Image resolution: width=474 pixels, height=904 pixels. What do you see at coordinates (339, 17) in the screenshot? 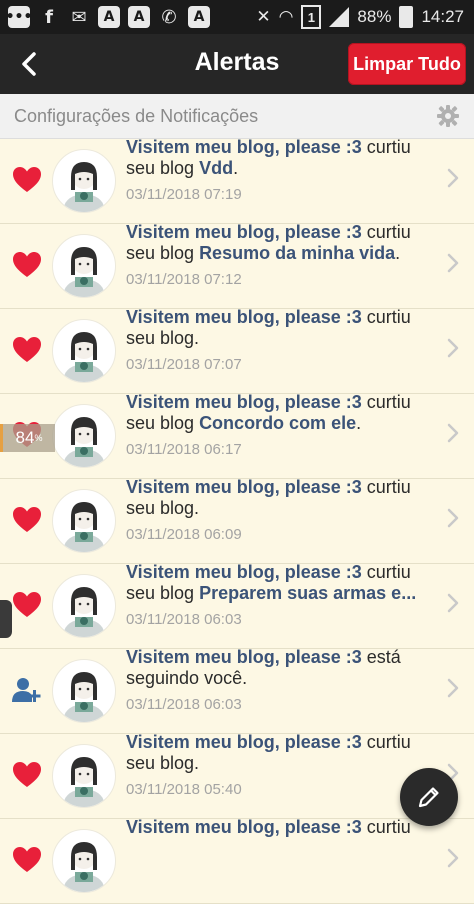
I see `signal-icon` at bounding box center [339, 17].